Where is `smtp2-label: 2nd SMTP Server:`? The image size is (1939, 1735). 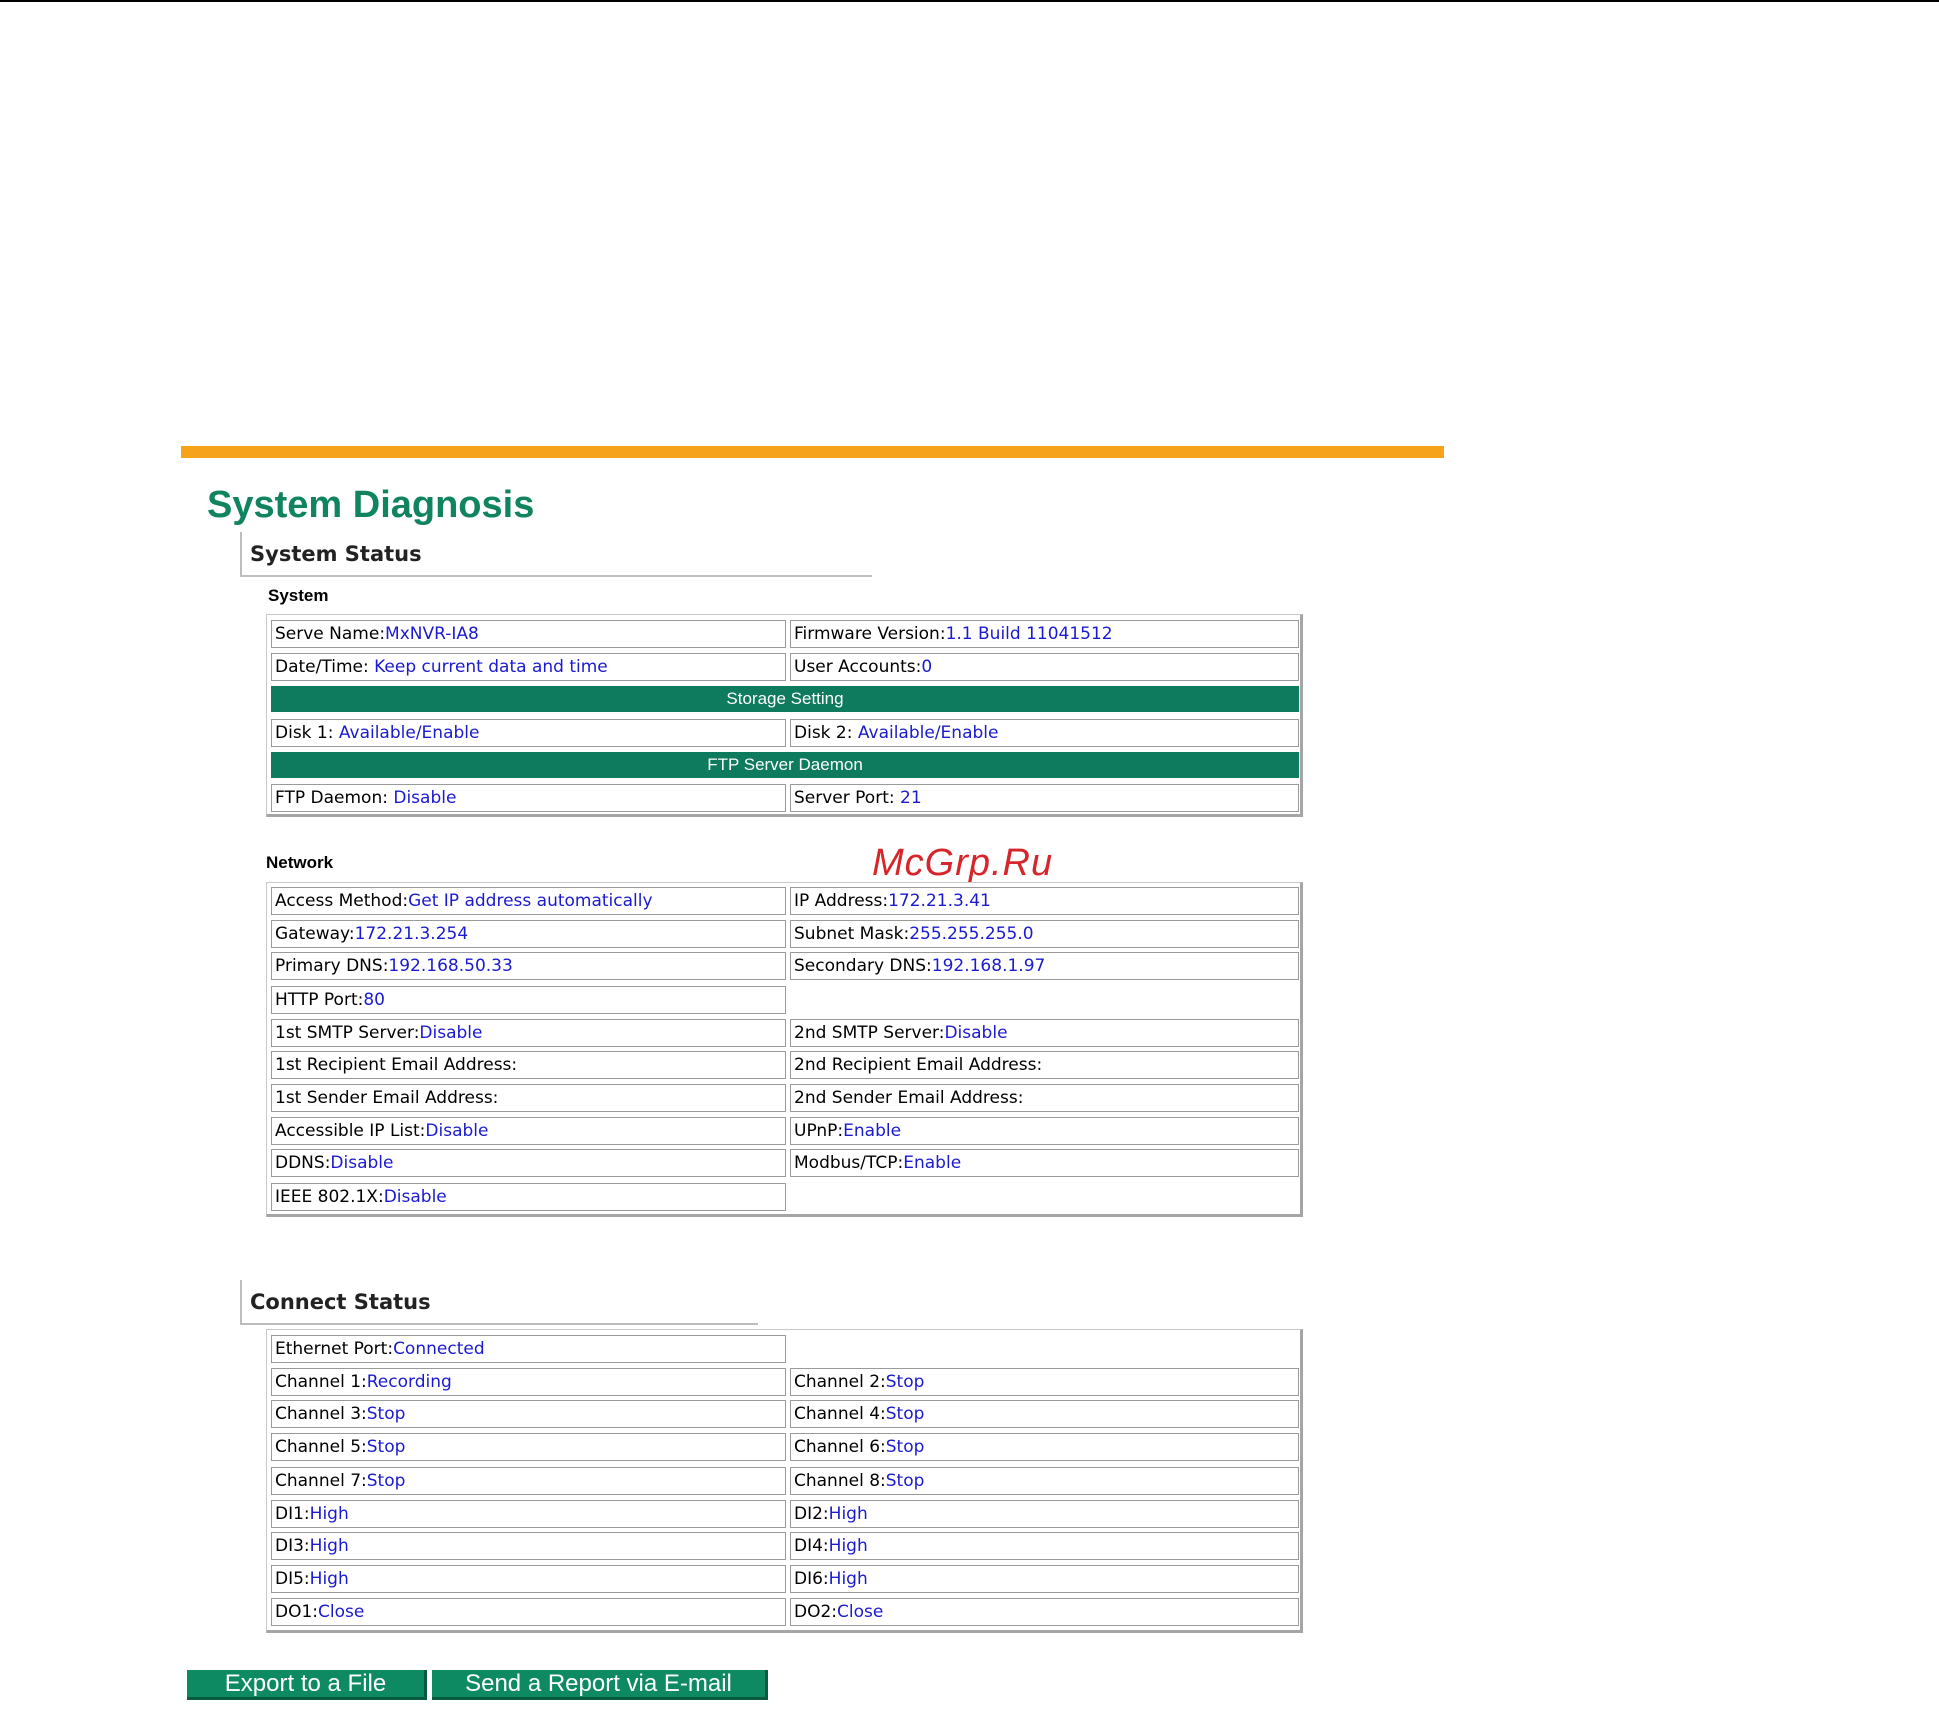 smtp2-label: 2nd SMTP Server: is located at coordinates (869, 1033).